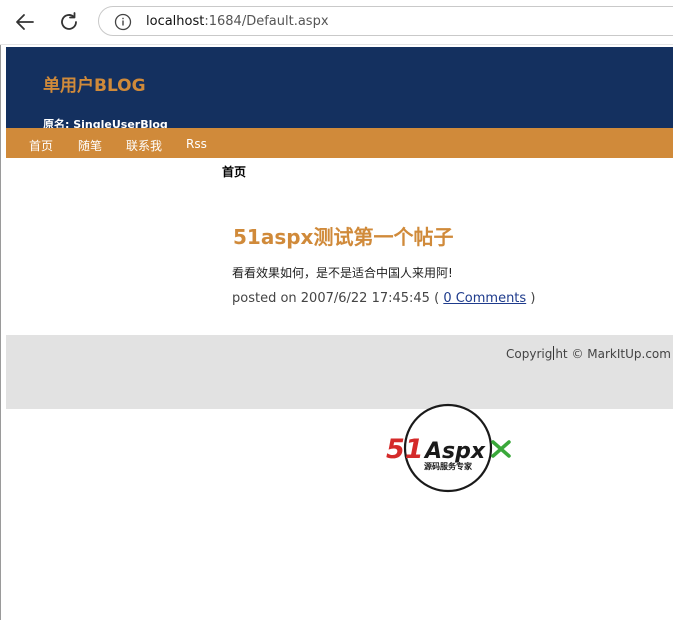  Describe the element at coordinates (343, 235) in the screenshot. I see `post-title: 51aspx测试第一个帖子` at that location.